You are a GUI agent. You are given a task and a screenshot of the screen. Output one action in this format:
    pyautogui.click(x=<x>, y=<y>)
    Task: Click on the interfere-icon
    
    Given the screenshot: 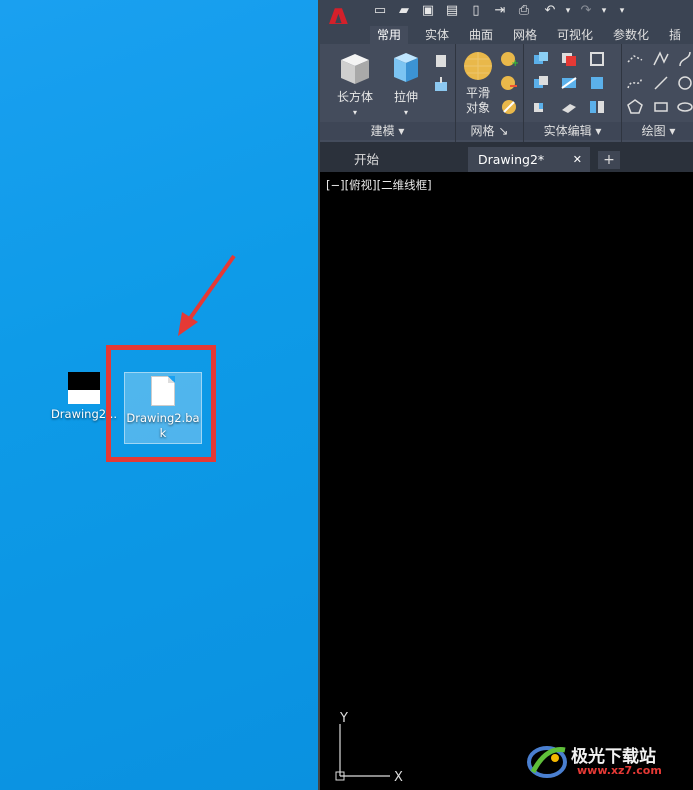 What is the action you would take?
    pyautogui.click(x=569, y=59)
    